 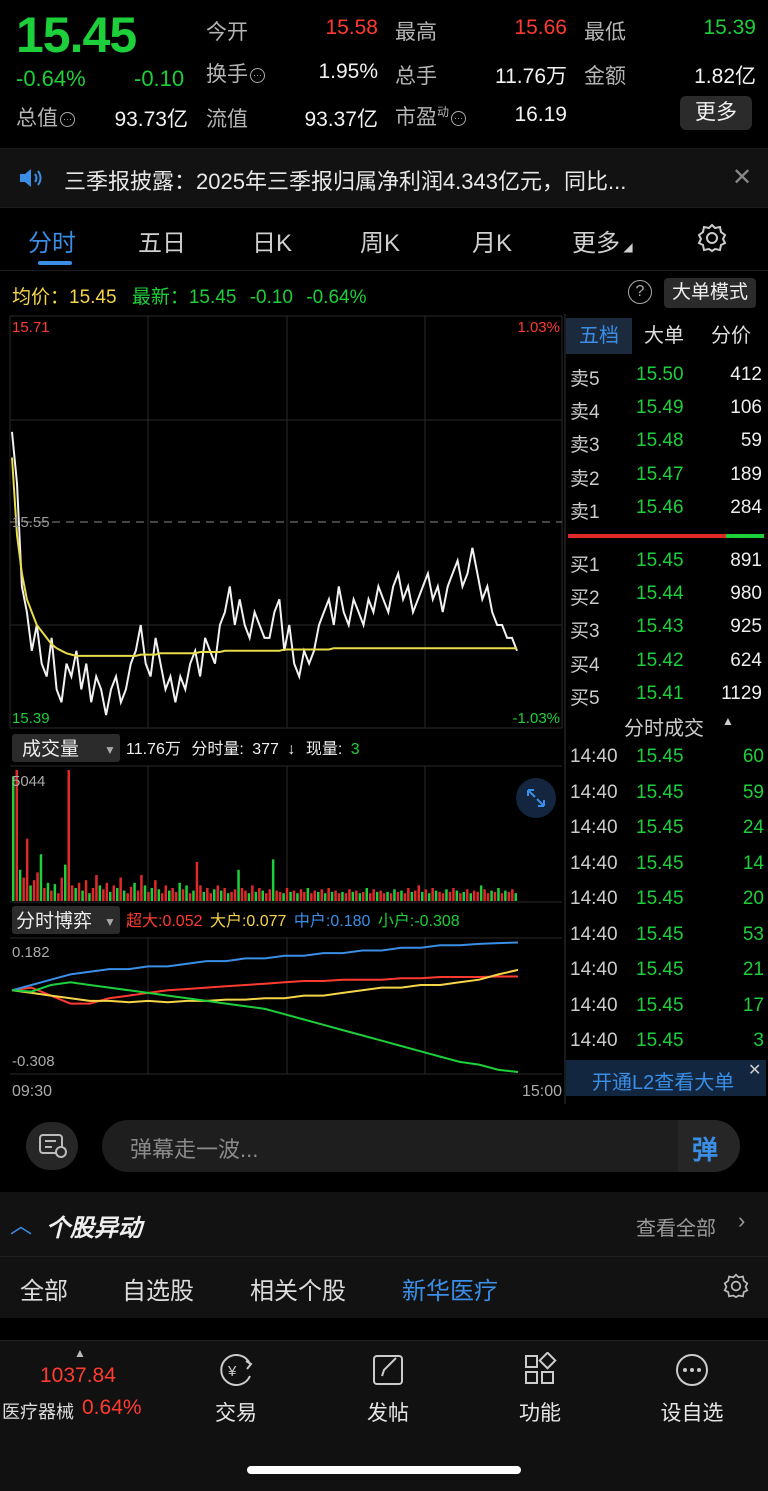 I want to click on latest-label: 最新：, so click(x=160, y=297).